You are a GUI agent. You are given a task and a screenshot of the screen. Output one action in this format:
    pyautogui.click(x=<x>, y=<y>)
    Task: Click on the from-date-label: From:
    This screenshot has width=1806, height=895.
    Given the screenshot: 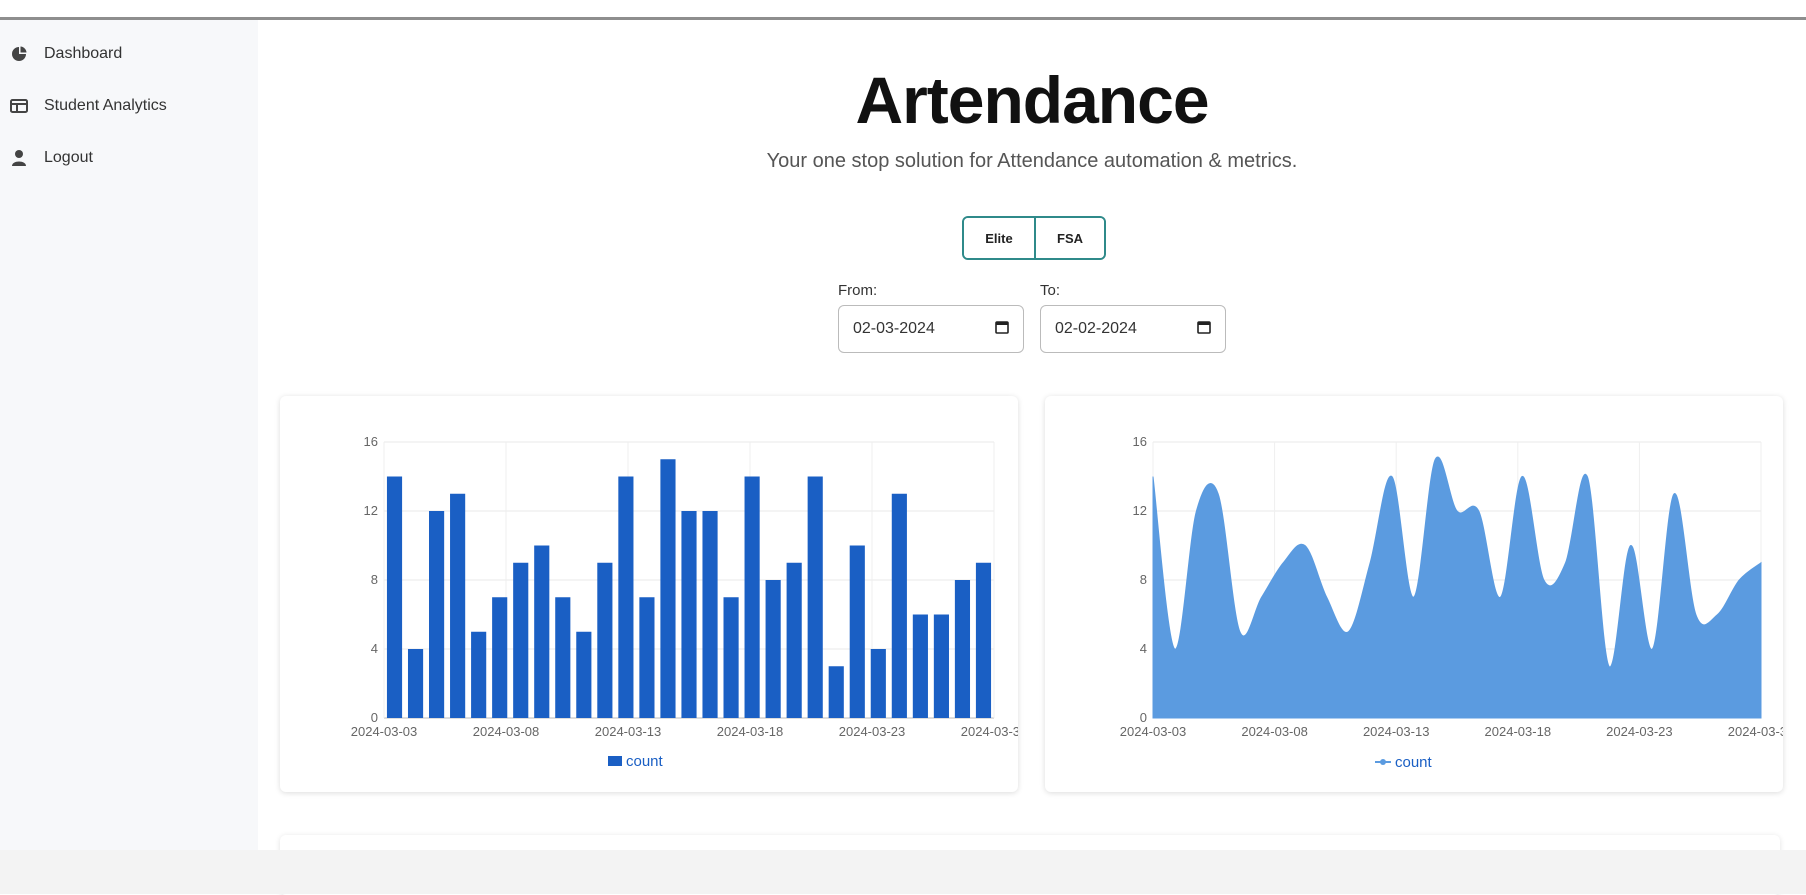 What is the action you would take?
    pyautogui.click(x=858, y=290)
    